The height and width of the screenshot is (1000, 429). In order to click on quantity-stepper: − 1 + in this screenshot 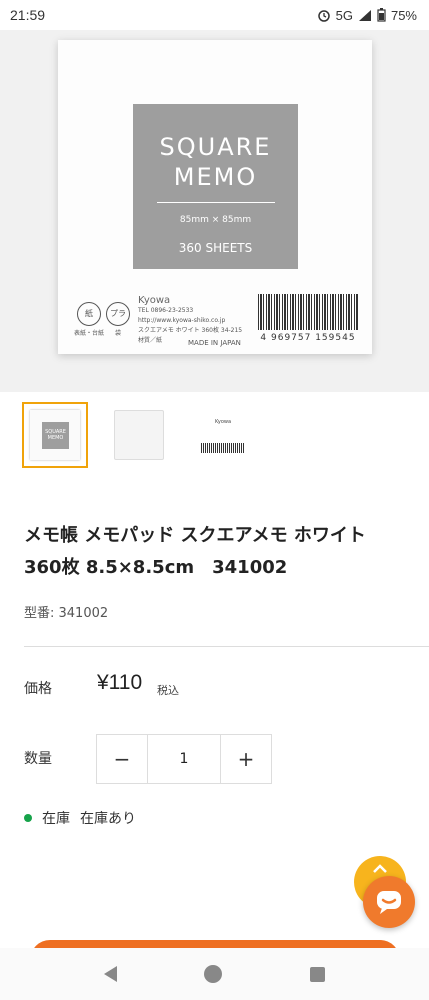, I will do `click(184, 759)`.